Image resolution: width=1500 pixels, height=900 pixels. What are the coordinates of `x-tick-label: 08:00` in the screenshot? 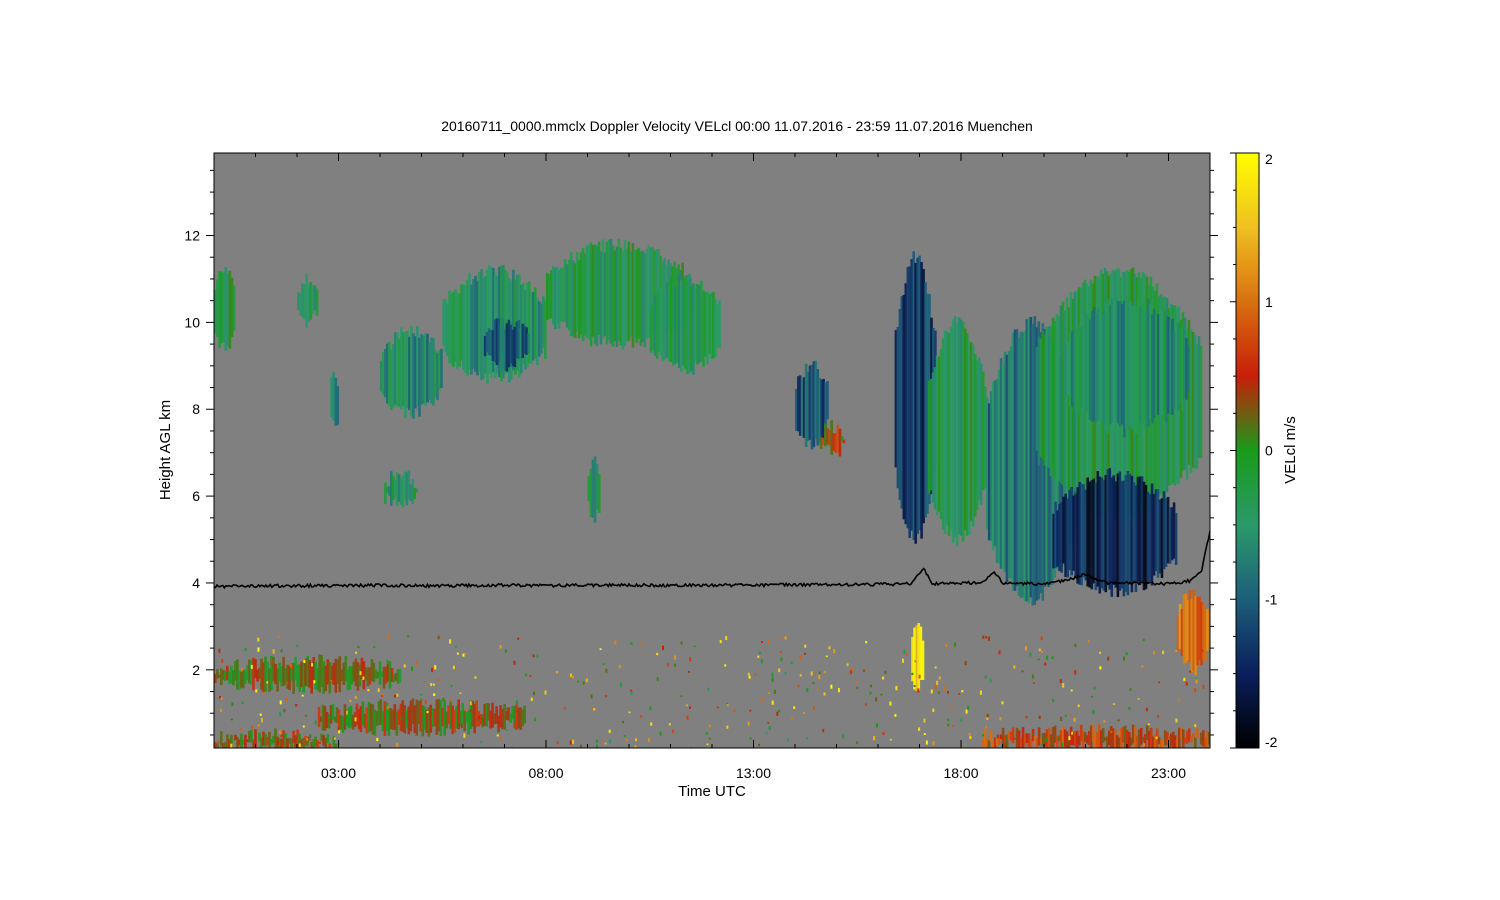 It's located at (545, 773).